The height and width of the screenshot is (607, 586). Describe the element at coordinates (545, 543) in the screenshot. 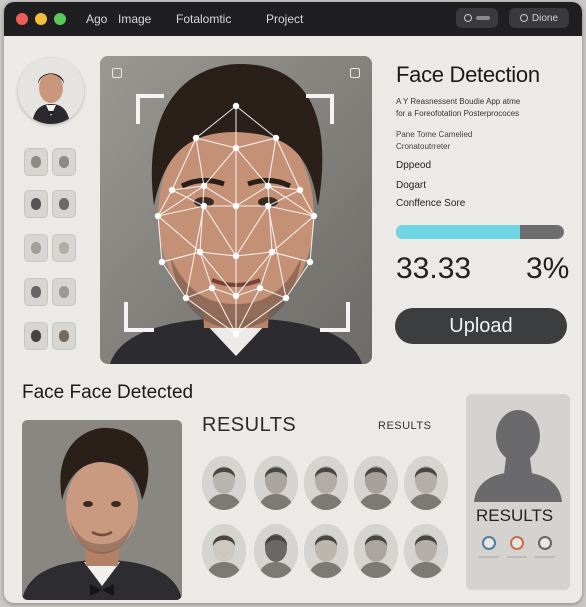

I see `gray-face-icon` at that location.